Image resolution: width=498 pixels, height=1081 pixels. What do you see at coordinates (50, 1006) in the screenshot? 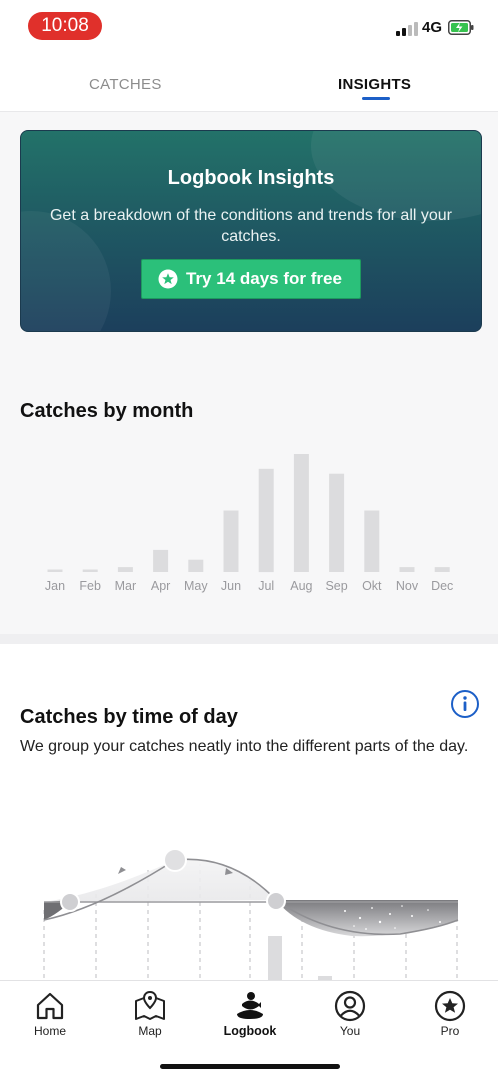
I see `home-icon` at bounding box center [50, 1006].